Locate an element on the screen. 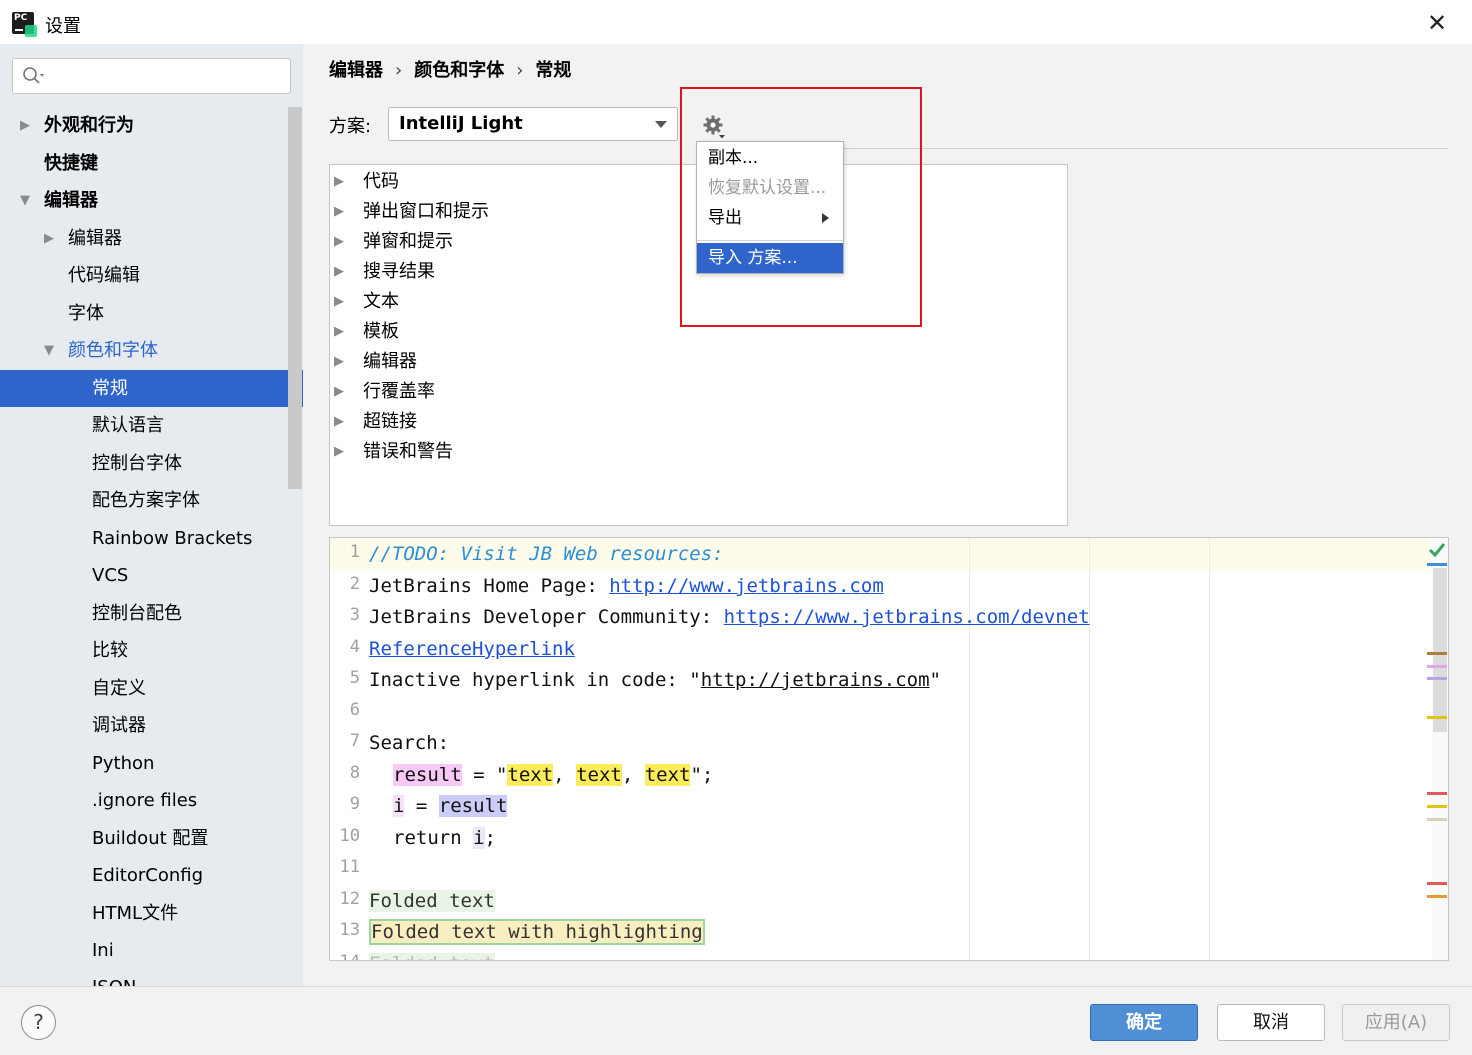 This screenshot has height=1055, width=1472. folded-text-highlighted: Folded text with highlighting is located at coordinates (537, 932).